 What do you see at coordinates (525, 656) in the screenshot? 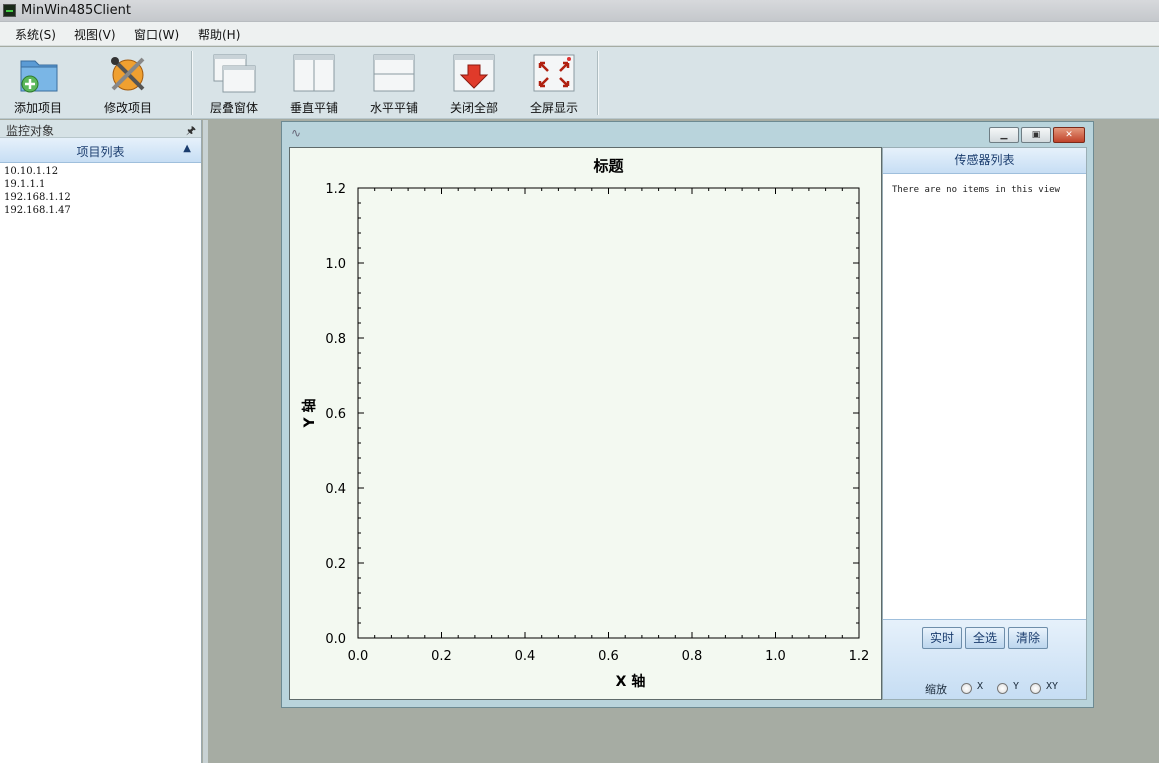
I see `x-tick-label: 0.4` at bounding box center [525, 656].